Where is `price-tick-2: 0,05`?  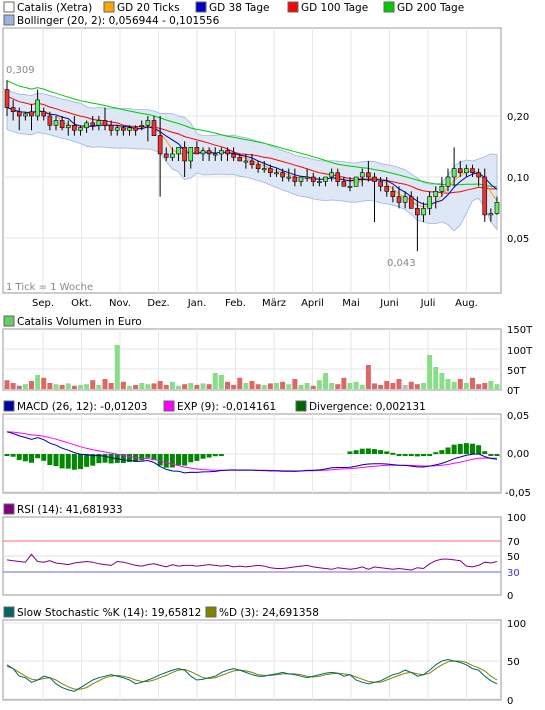 price-tick-2: 0,05 is located at coordinates (518, 239).